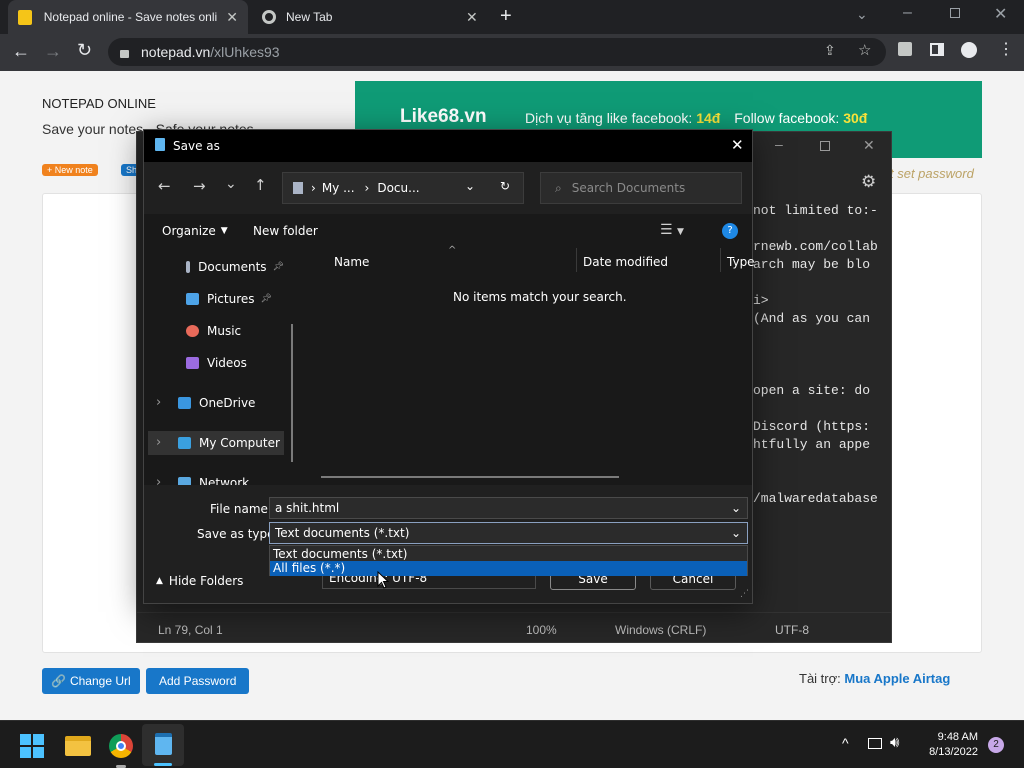 The width and height of the screenshot is (1024, 768). Describe the element at coordinates (864, 50) in the screenshot. I see `bookmark-star-icon: ☆` at that location.